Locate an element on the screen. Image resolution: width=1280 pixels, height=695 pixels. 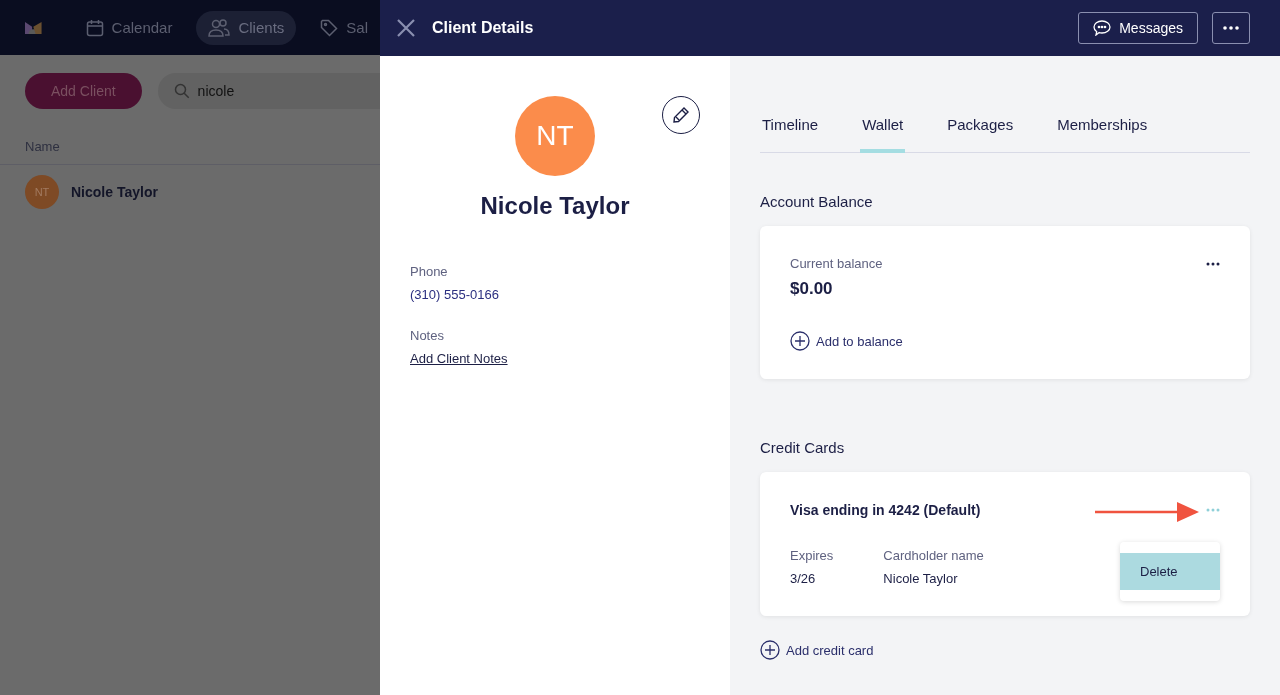
section-heading: Account Balance is located at coordinates (817, 201).